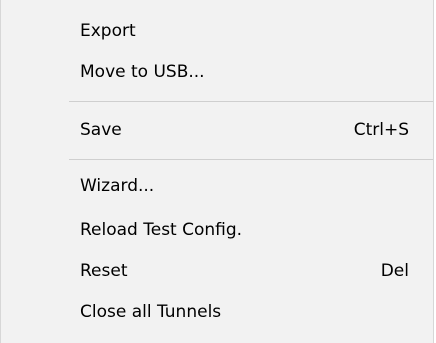 The width and height of the screenshot is (436, 343). What do you see at coordinates (151, 312) in the screenshot?
I see `menu-item-label: Close all Tunnels` at bounding box center [151, 312].